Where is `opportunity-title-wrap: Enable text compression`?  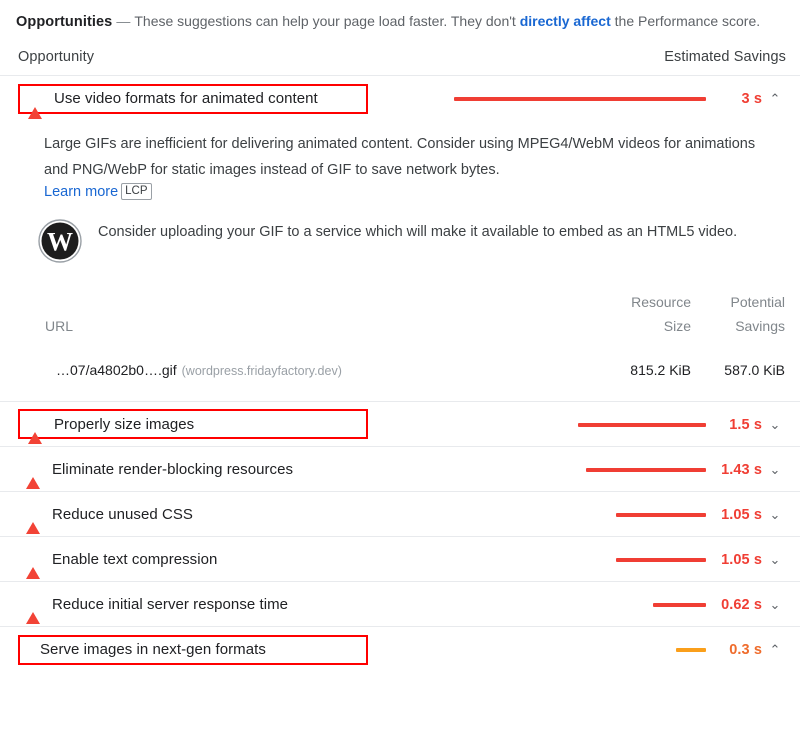 opportunity-title-wrap: Enable text compression is located at coordinates (118, 561).